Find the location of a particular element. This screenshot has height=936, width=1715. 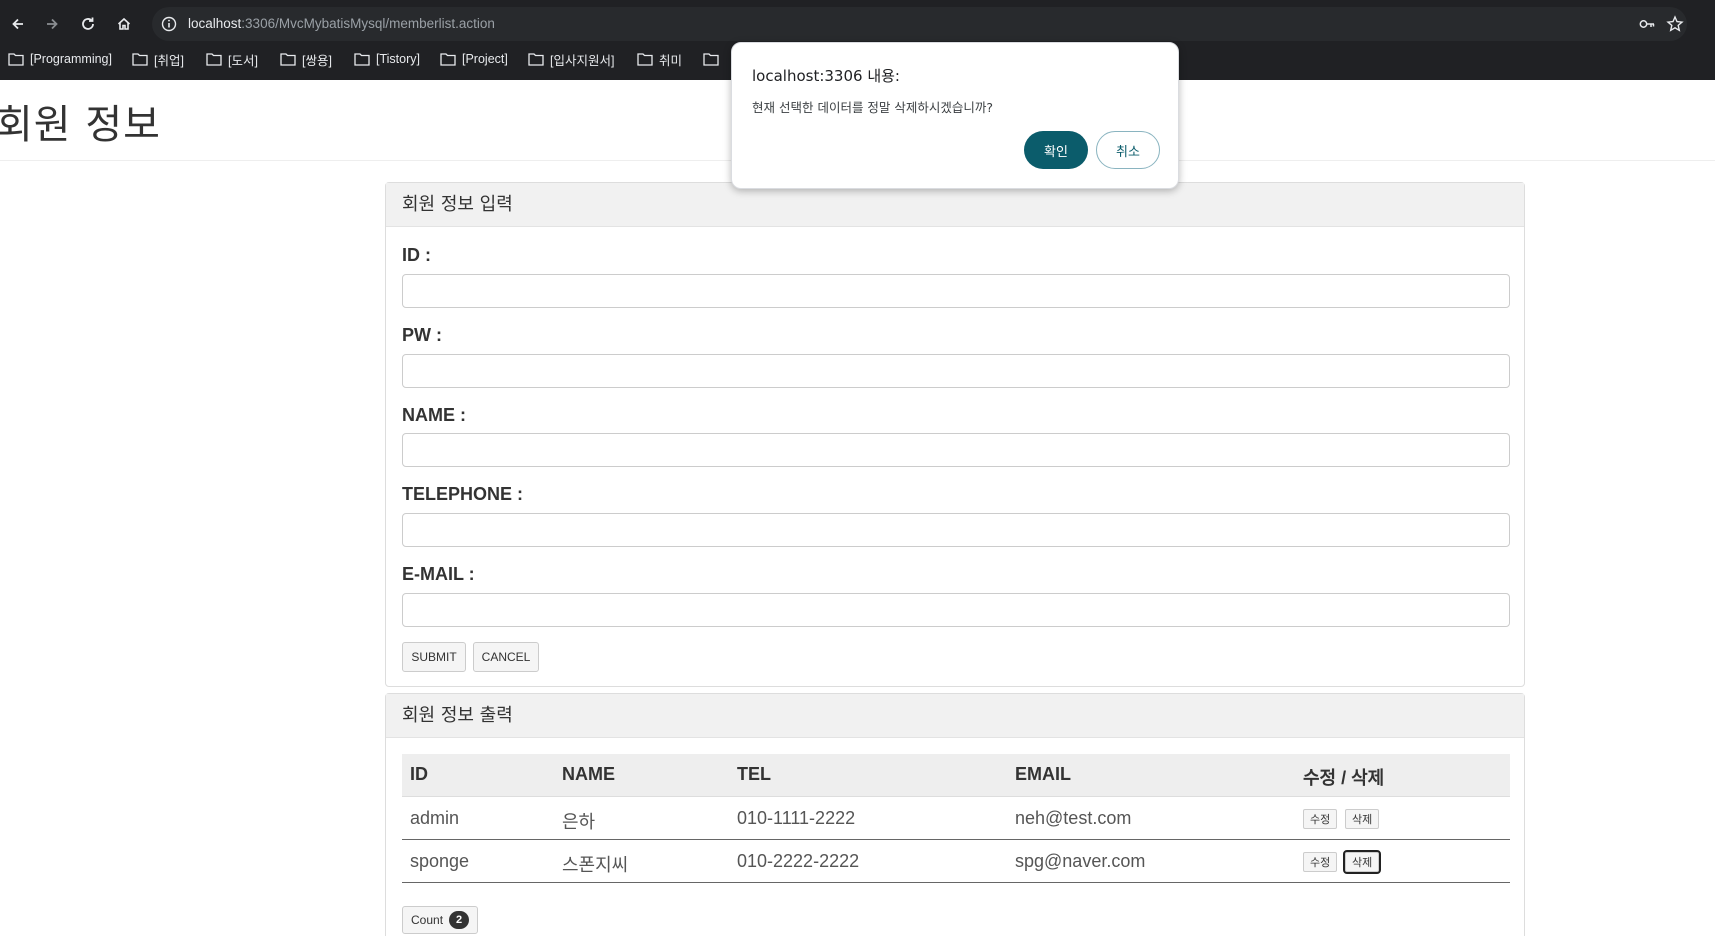

cell-email: neh@test.com is located at coordinates (1073, 818).